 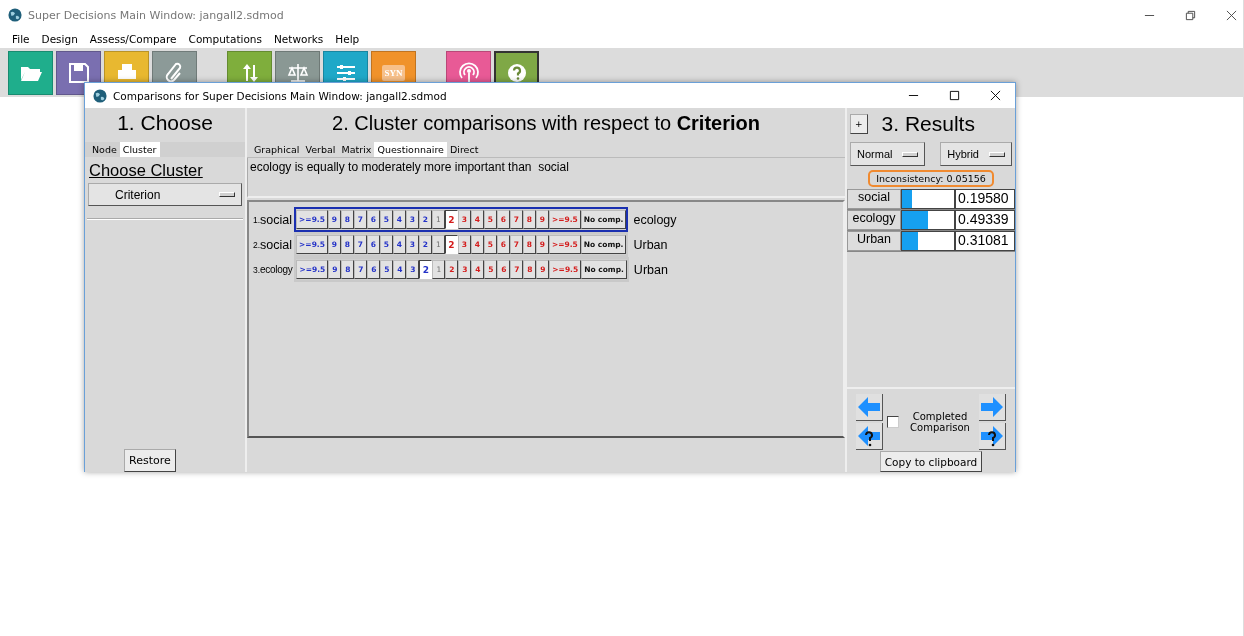 What do you see at coordinates (104, 149) in the screenshot?
I see `tab: Node` at bounding box center [104, 149].